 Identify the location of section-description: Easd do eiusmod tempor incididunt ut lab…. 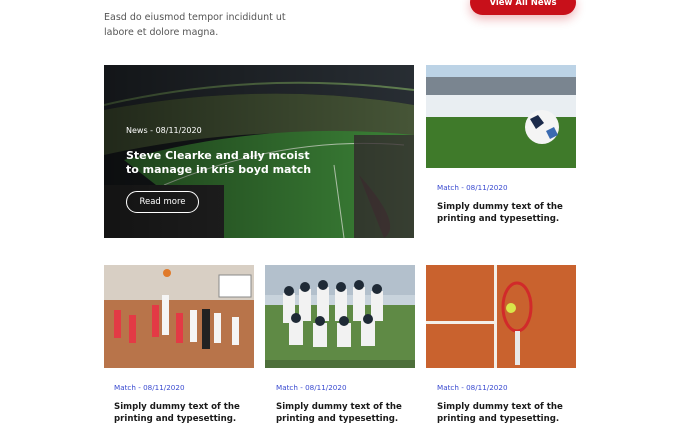
(195, 25).